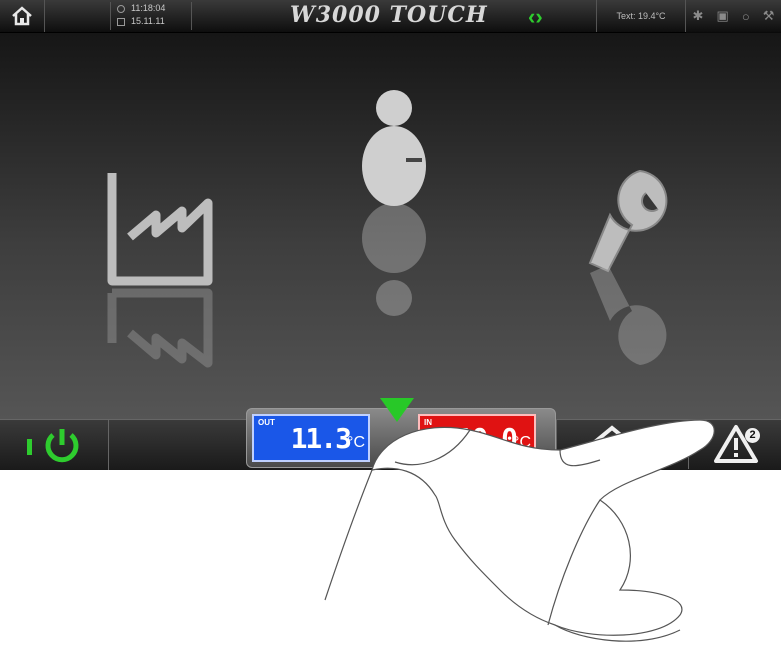  Describe the element at coordinates (535, 17) in the screenshot. I see `left-right-arrows-icon: ‹›` at that location.